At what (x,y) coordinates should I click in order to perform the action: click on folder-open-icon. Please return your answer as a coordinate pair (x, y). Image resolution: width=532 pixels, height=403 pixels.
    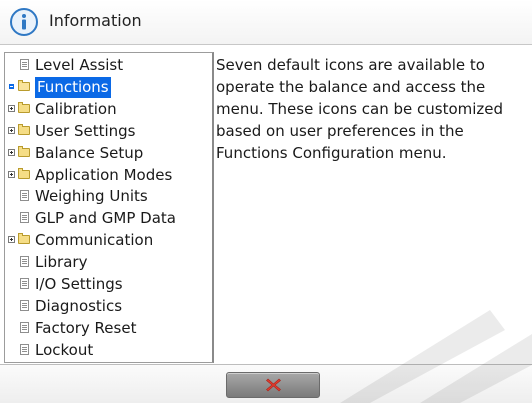
    Looking at the image, I should click on (24, 85).